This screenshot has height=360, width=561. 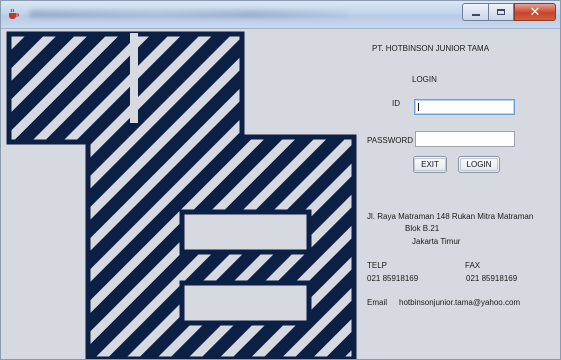 I want to click on exit-button: EXIT, so click(x=430, y=164).